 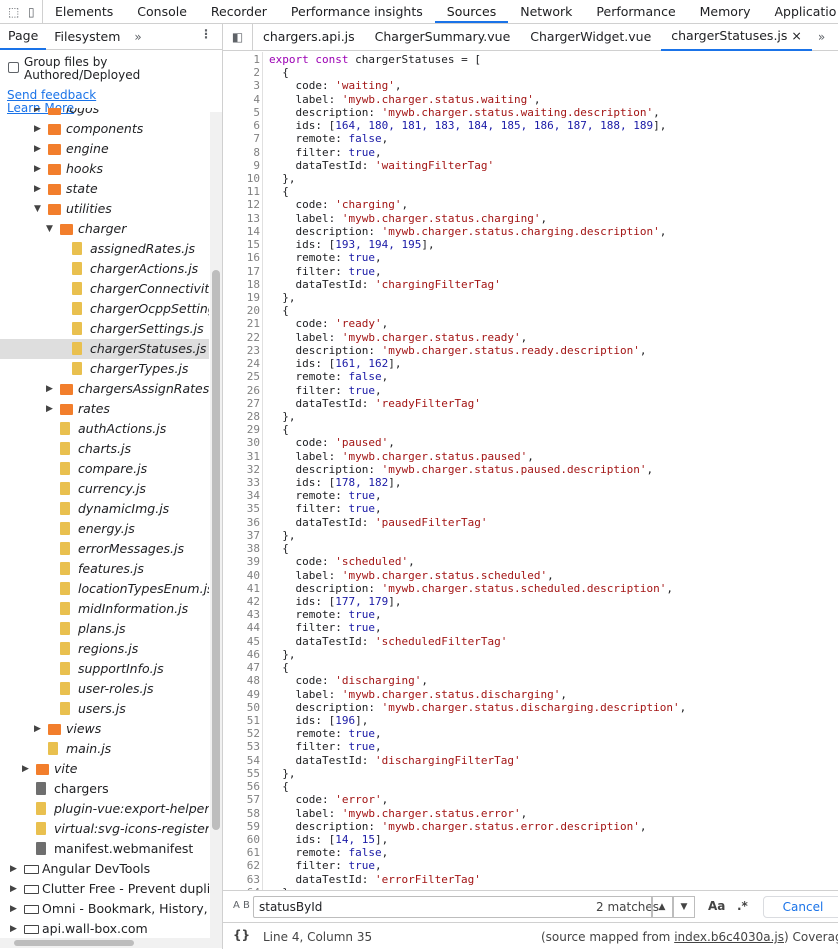 What do you see at coordinates (796, 35) in the screenshot?
I see `close-tab-icon: ×` at bounding box center [796, 35].